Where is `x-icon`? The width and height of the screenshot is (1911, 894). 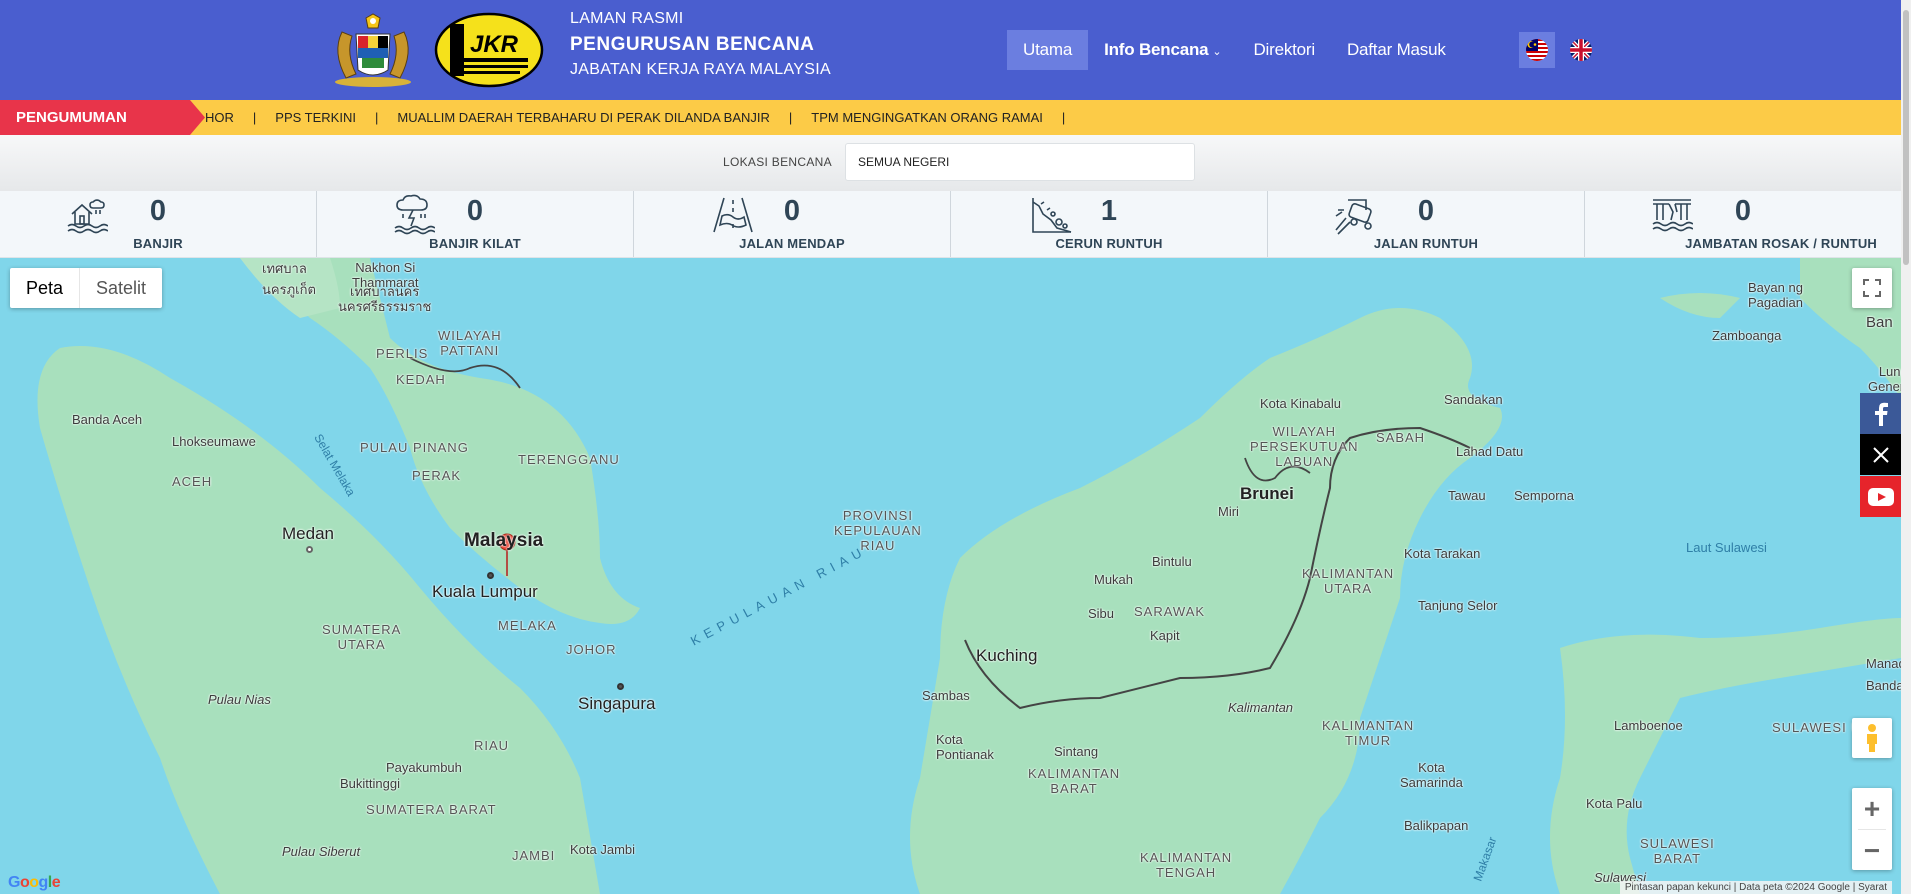 x-icon is located at coordinates (1880, 454).